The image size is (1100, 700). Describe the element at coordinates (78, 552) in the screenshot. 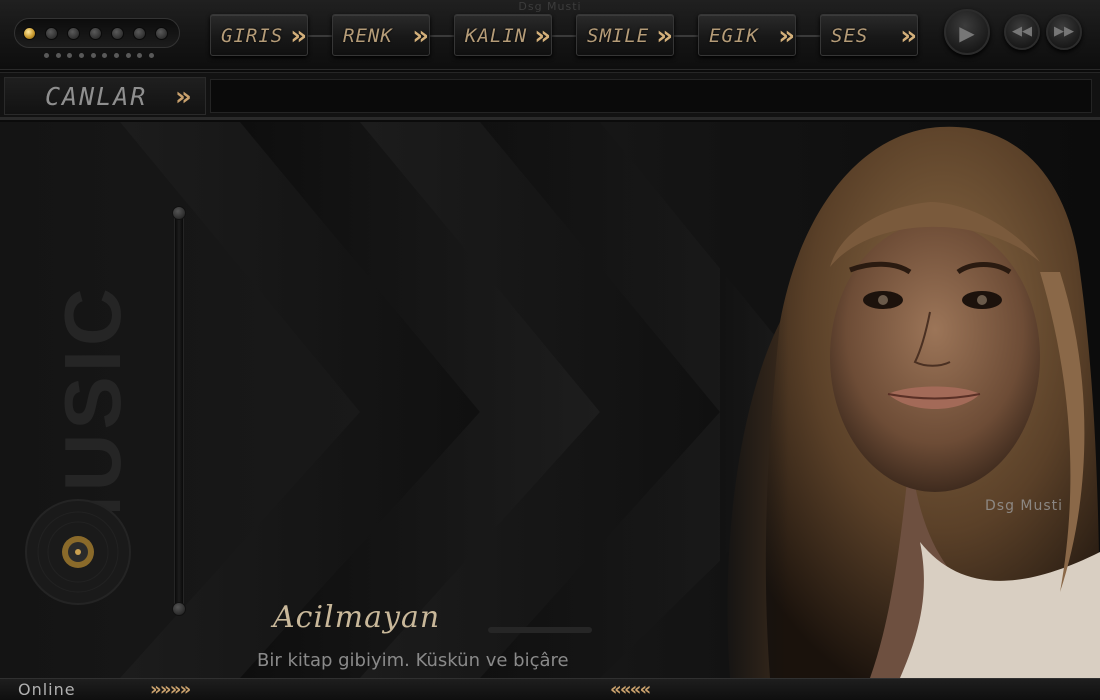

I see `vinyl-record-icon` at that location.